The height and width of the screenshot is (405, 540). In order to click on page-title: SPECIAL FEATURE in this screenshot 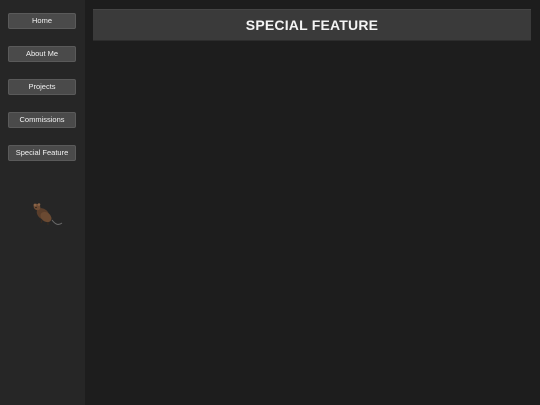, I will do `click(312, 25)`.